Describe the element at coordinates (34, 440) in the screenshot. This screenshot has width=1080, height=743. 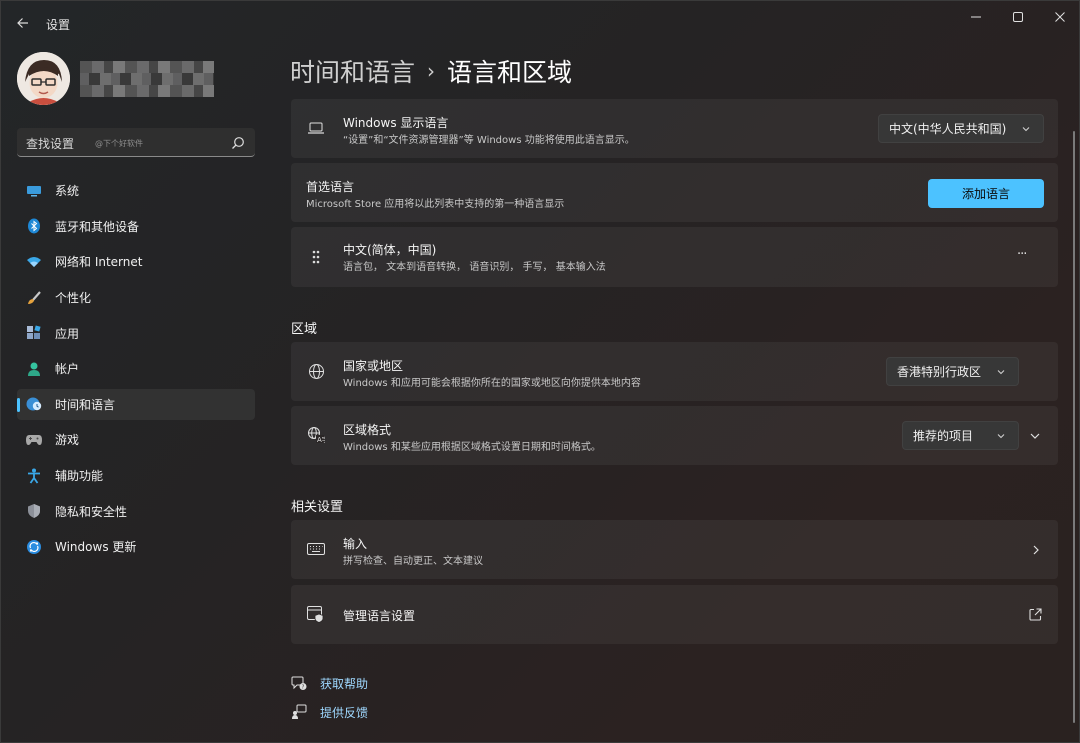
I see `gamepad-icon` at that location.